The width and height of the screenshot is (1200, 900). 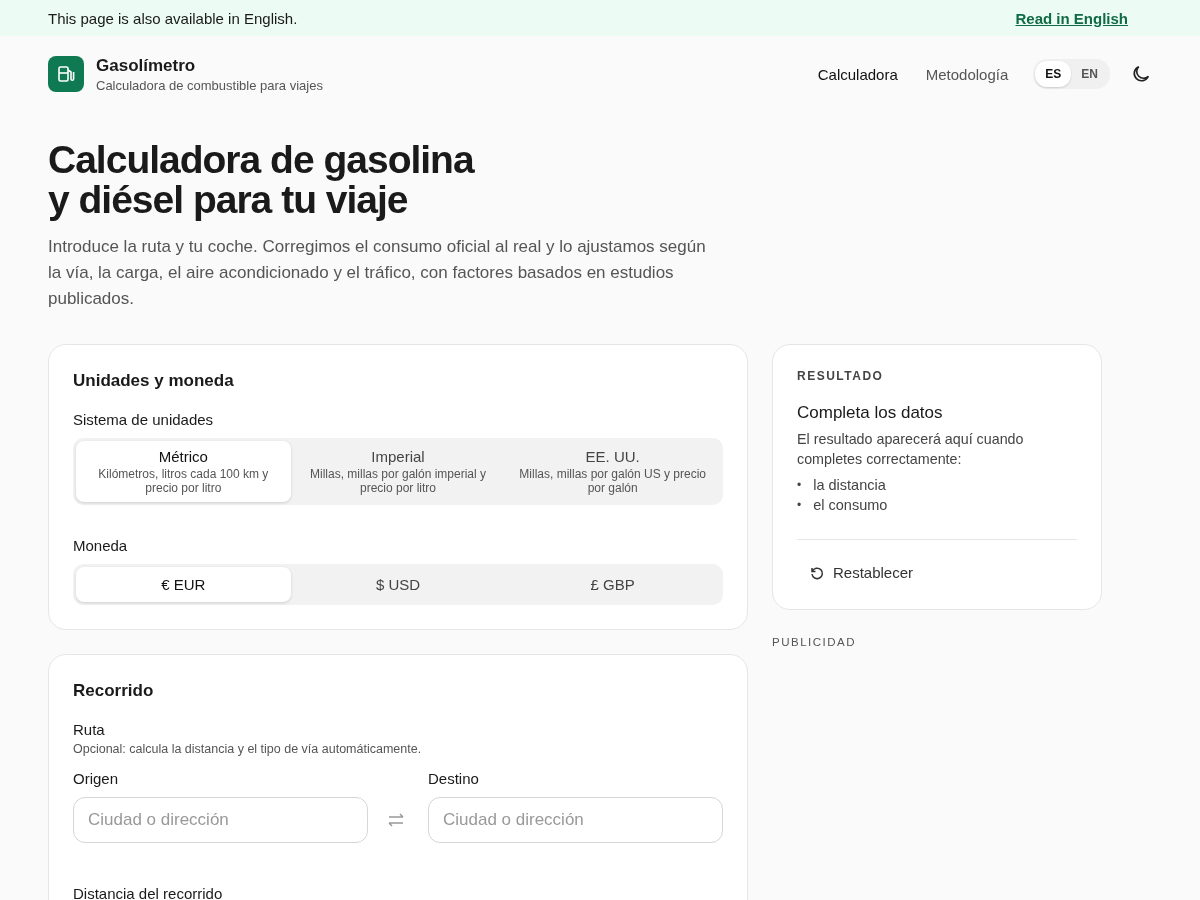 What do you see at coordinates (612, 584) in the screenshot?
I see `currency-option: £ GBP` at bounding box center [612, 584].